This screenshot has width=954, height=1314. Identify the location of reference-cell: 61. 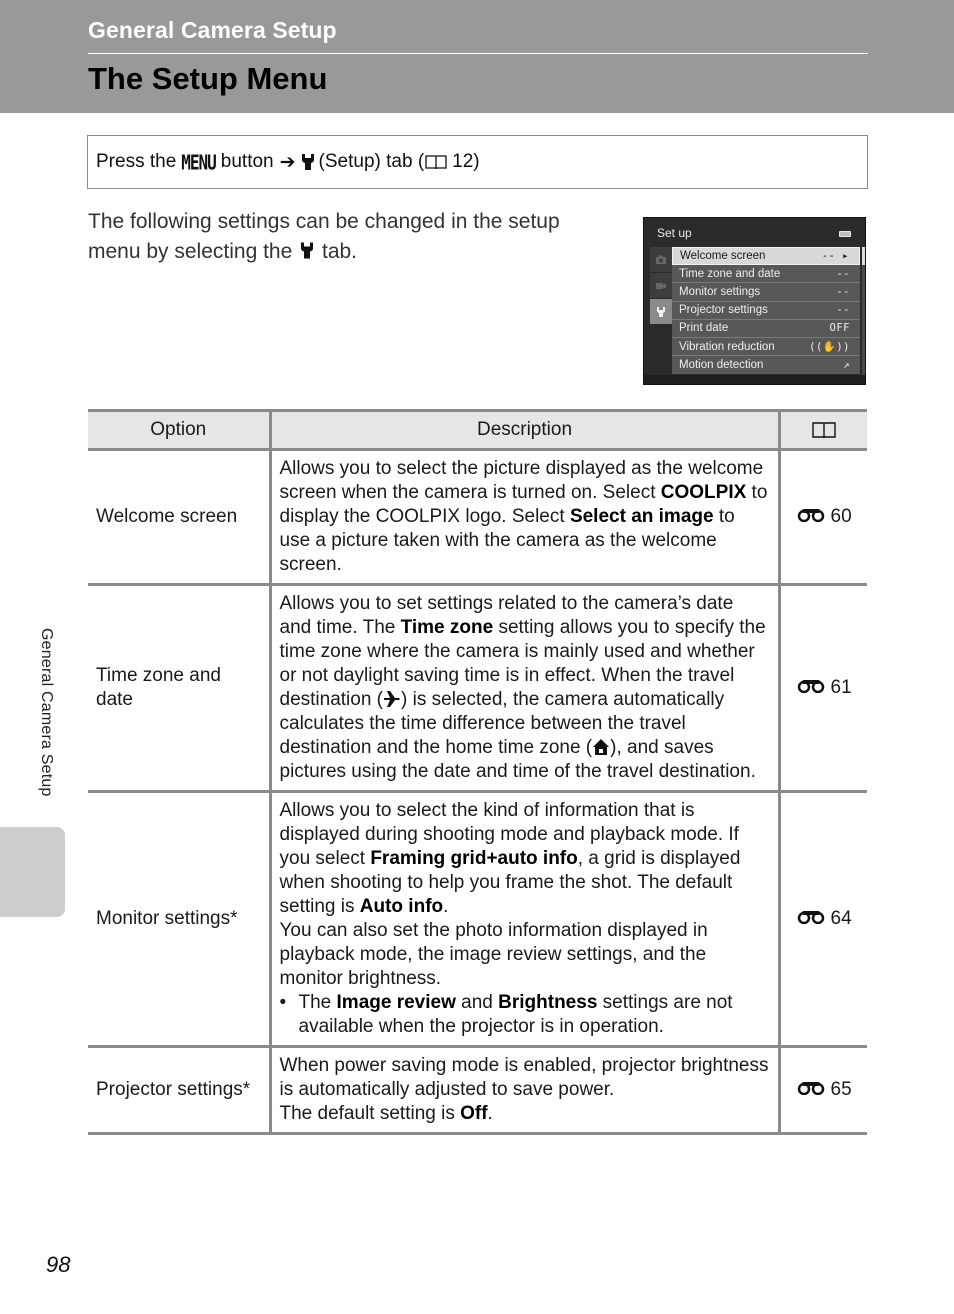
(822, 688).